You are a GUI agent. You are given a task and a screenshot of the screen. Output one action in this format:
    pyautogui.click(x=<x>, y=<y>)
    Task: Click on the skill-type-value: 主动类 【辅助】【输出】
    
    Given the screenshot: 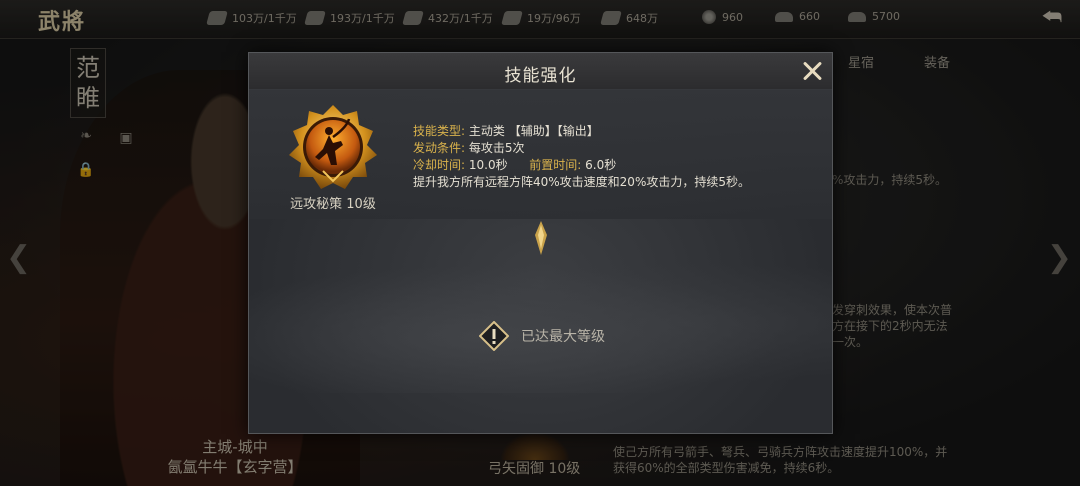 What is the action you would take?
    pyautogui.click(x=533, y=131)
    